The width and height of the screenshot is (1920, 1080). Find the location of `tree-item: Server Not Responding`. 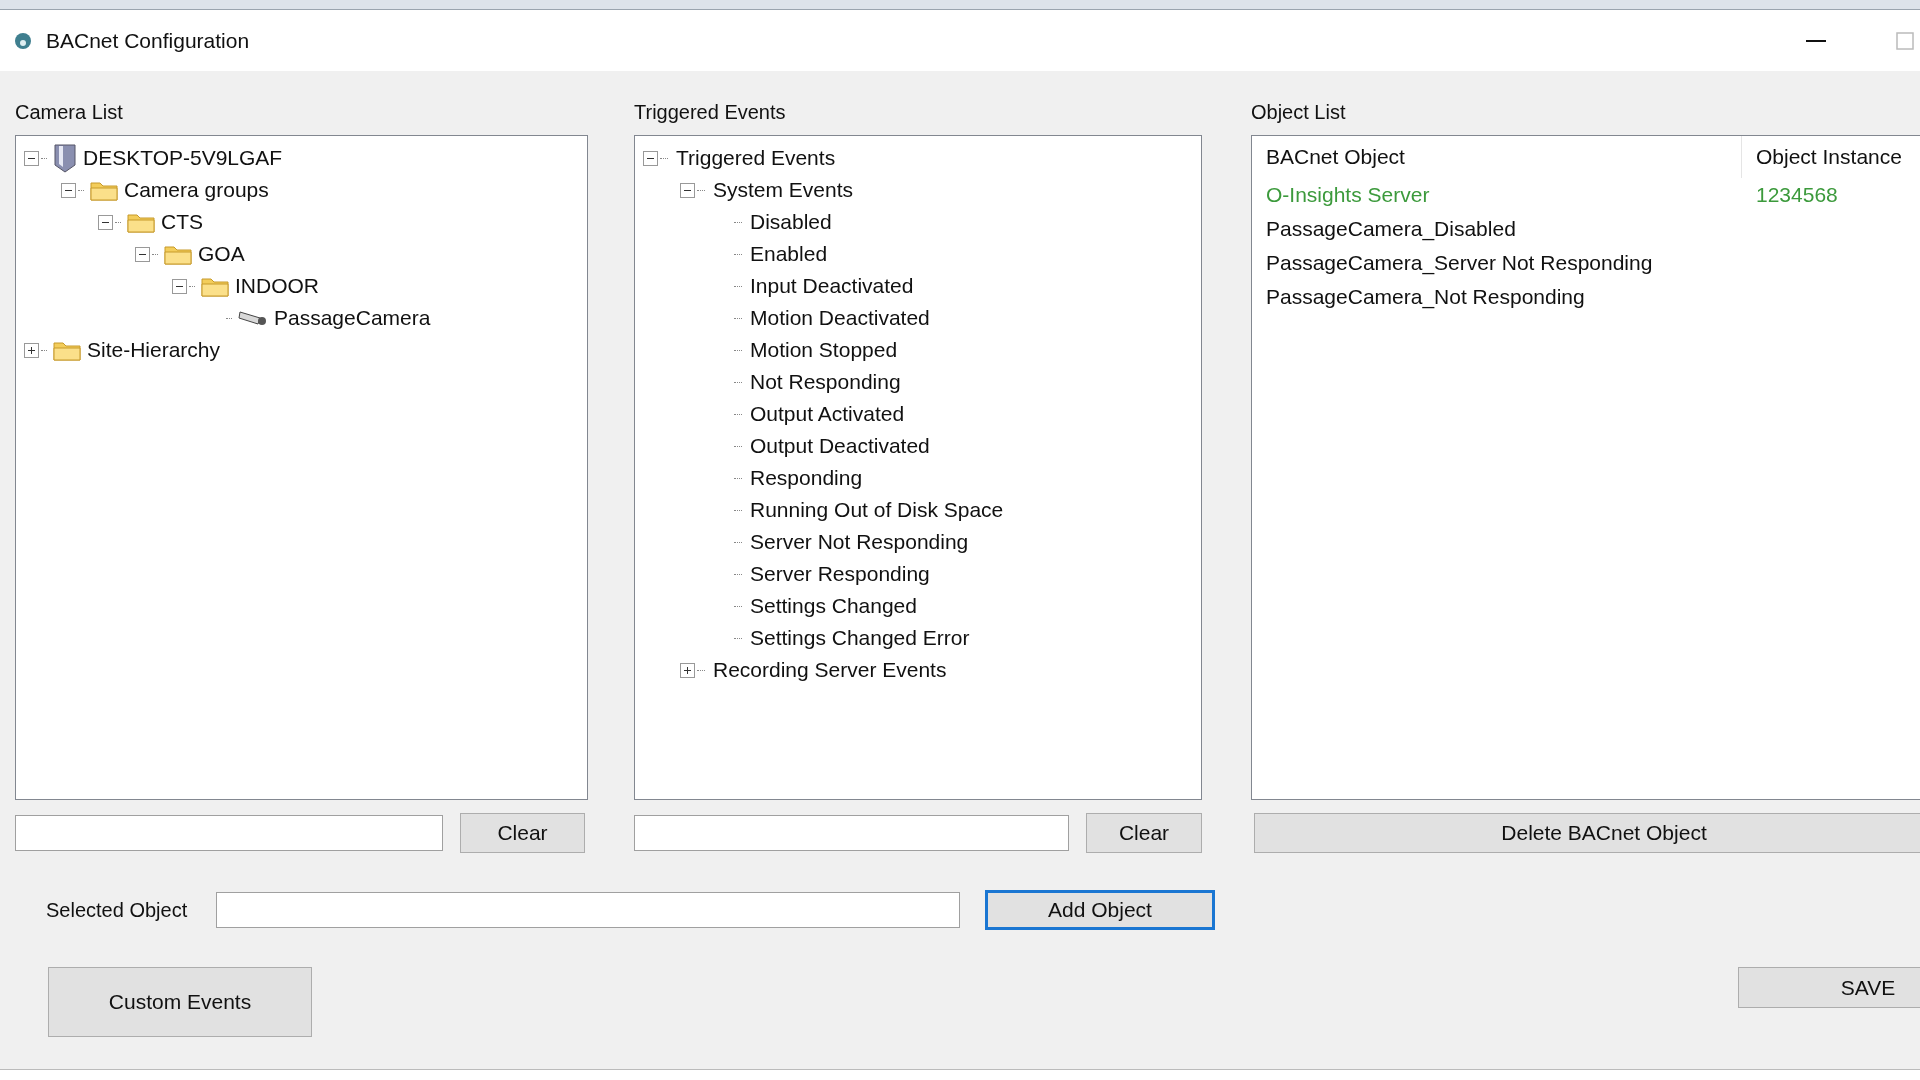

tree-item: Server Not Responding is located at coordinates (859, 542).